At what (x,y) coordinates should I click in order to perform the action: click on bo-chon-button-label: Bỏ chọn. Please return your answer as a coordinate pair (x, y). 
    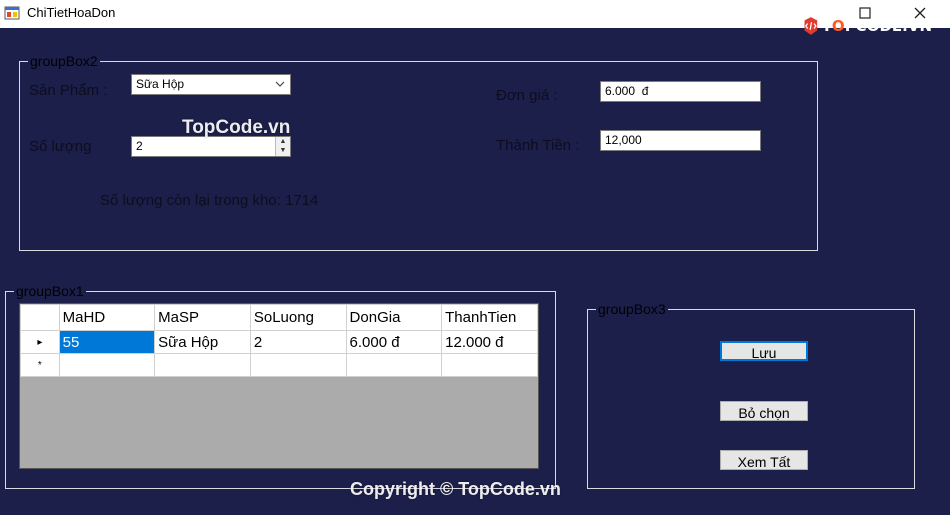
    Looking at the image, I should click on (764, 413).